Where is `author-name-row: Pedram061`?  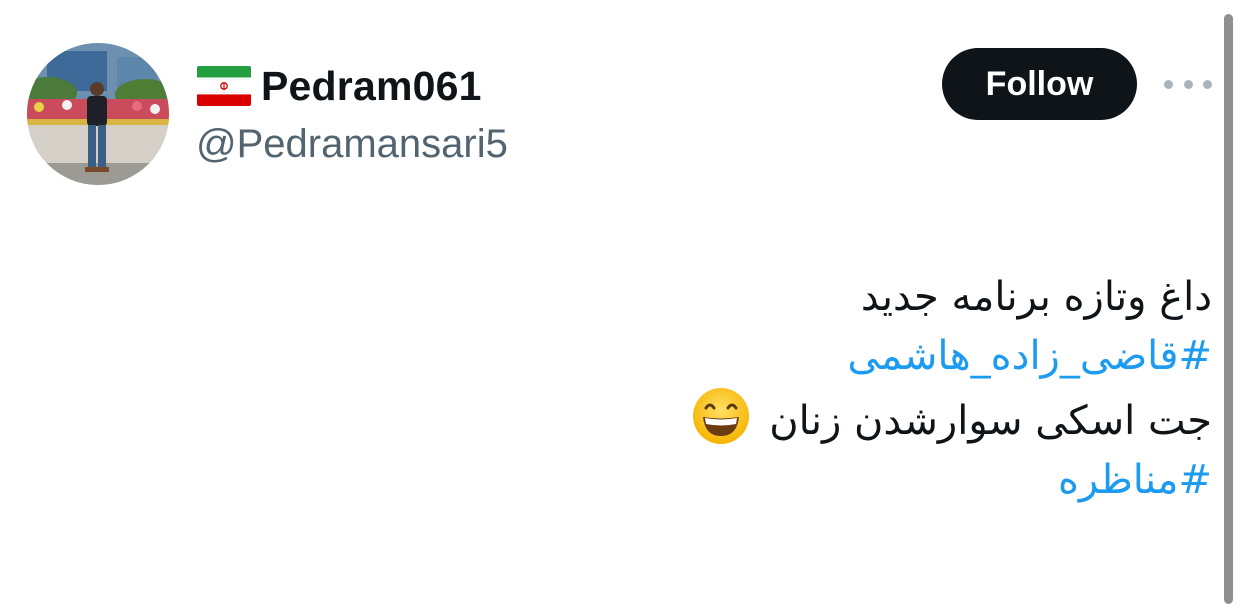
author-name-row: Pedram061 is located at coordinates (339, 86).